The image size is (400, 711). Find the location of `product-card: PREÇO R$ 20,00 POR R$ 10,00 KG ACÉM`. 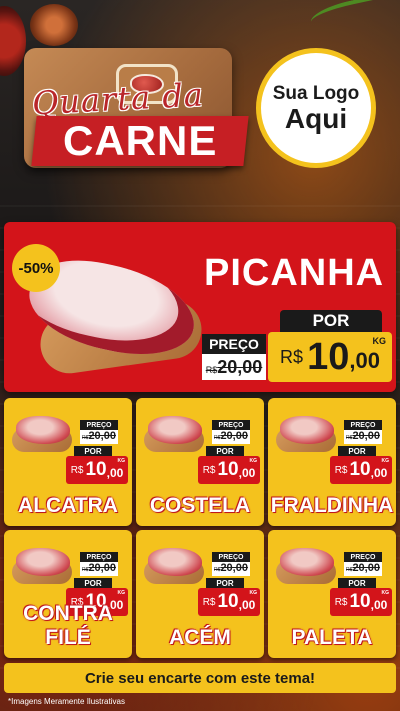

product-card: PREÇO R$ 20,00 POR R$ 10,00 KG ACÉM is located at coordinates (200, 594).